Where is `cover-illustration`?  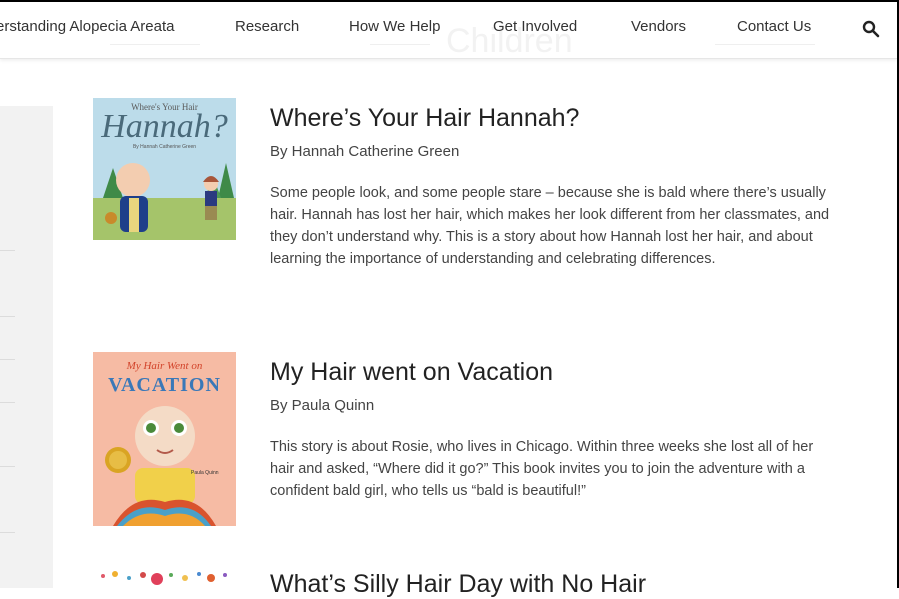 cover-illustration is located at coordinates (164, 578).